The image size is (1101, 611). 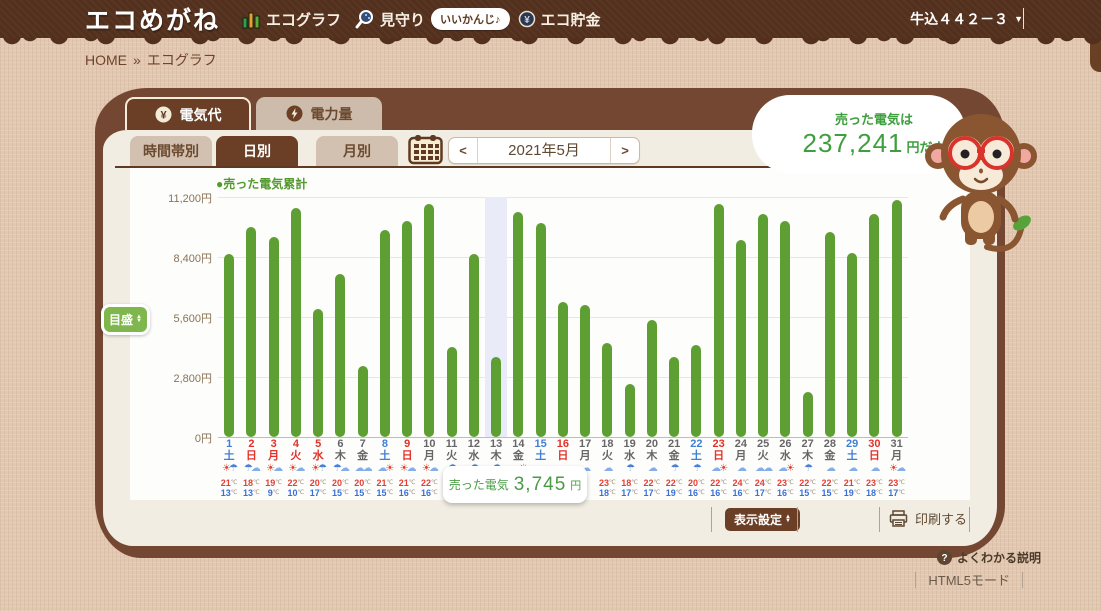 I want to click on breadcrumb-home-link: HOME, so click(x=106, y=60).